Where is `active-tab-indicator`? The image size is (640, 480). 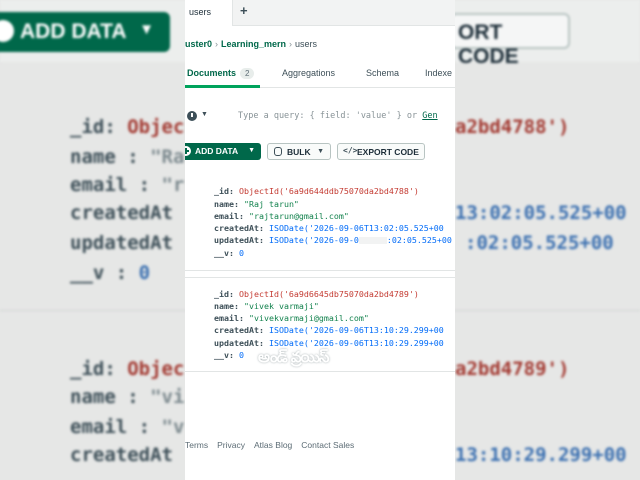 active-tab-indicator is located at coordinates (222, 86).